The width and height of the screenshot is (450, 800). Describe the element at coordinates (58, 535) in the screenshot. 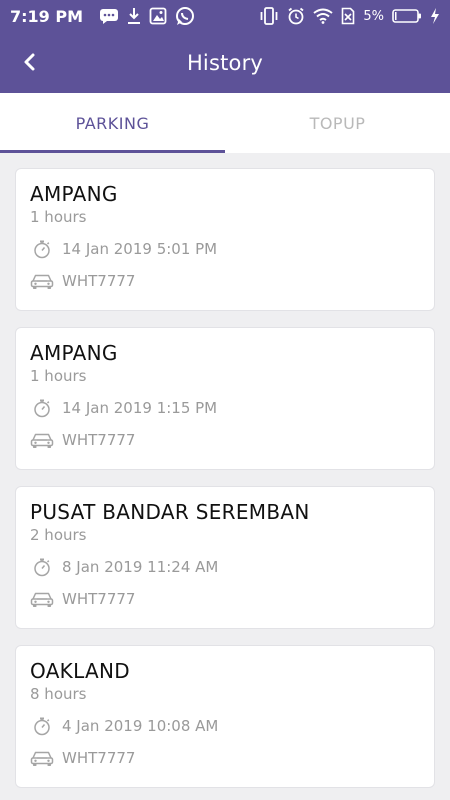

I see `parking-duration: 2 hours` at that location.